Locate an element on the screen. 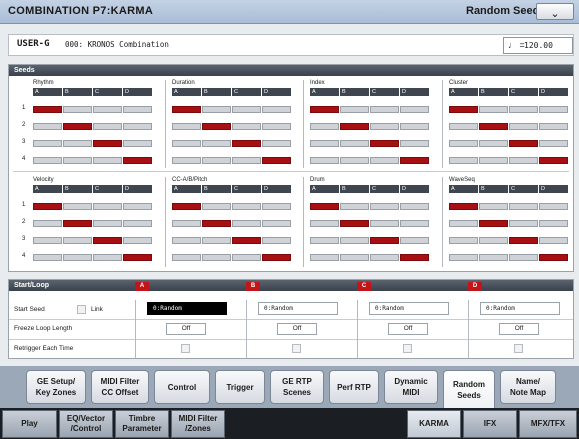  tab-midi-filter: MIDI Filter CC Offset is located at coordinates (120, 387).